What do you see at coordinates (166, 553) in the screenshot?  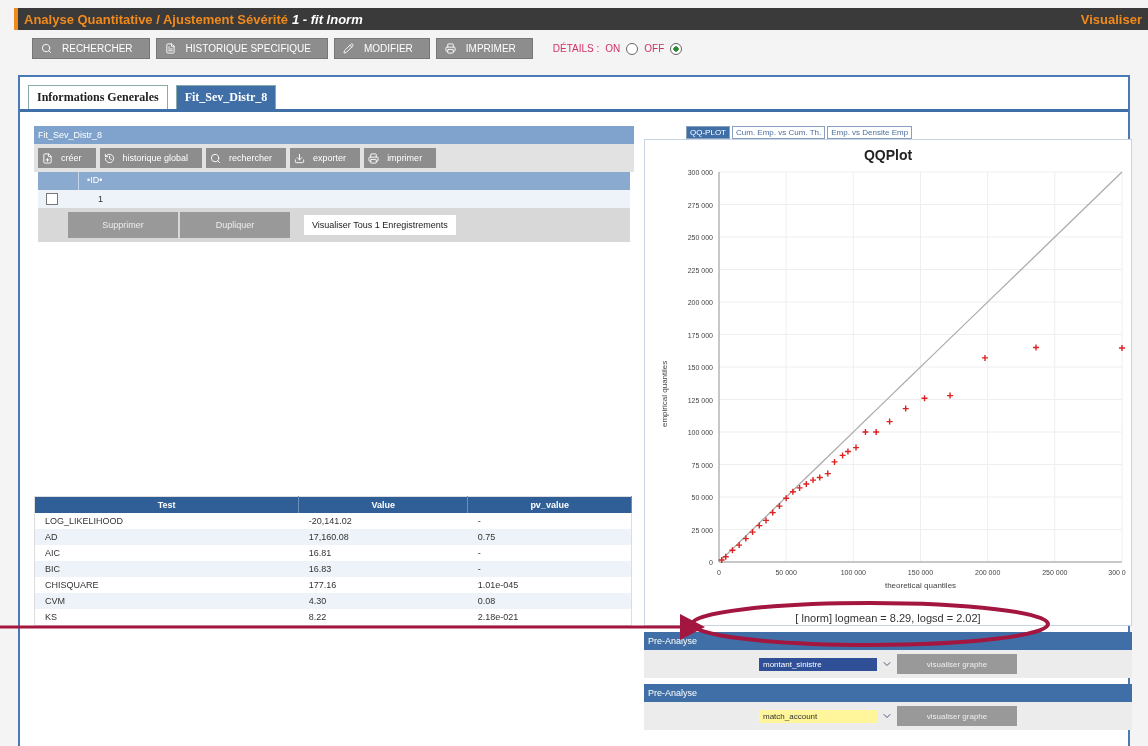 I see `table-cell: AIC` at bounding box center [166, 553].